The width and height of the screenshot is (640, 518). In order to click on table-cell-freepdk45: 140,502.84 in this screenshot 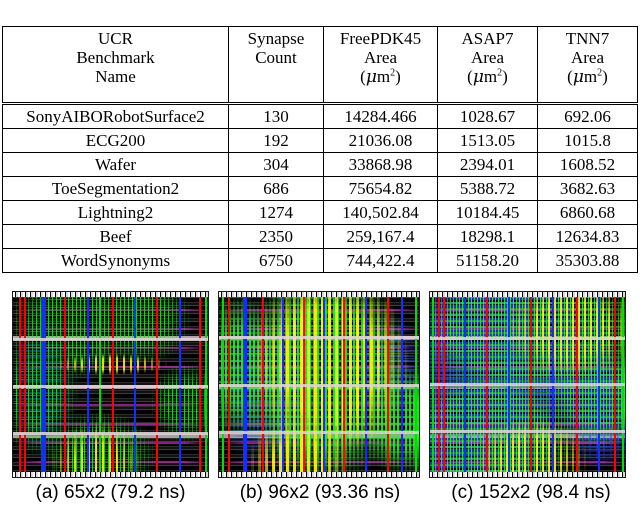, I will do `click(380, 212)`.